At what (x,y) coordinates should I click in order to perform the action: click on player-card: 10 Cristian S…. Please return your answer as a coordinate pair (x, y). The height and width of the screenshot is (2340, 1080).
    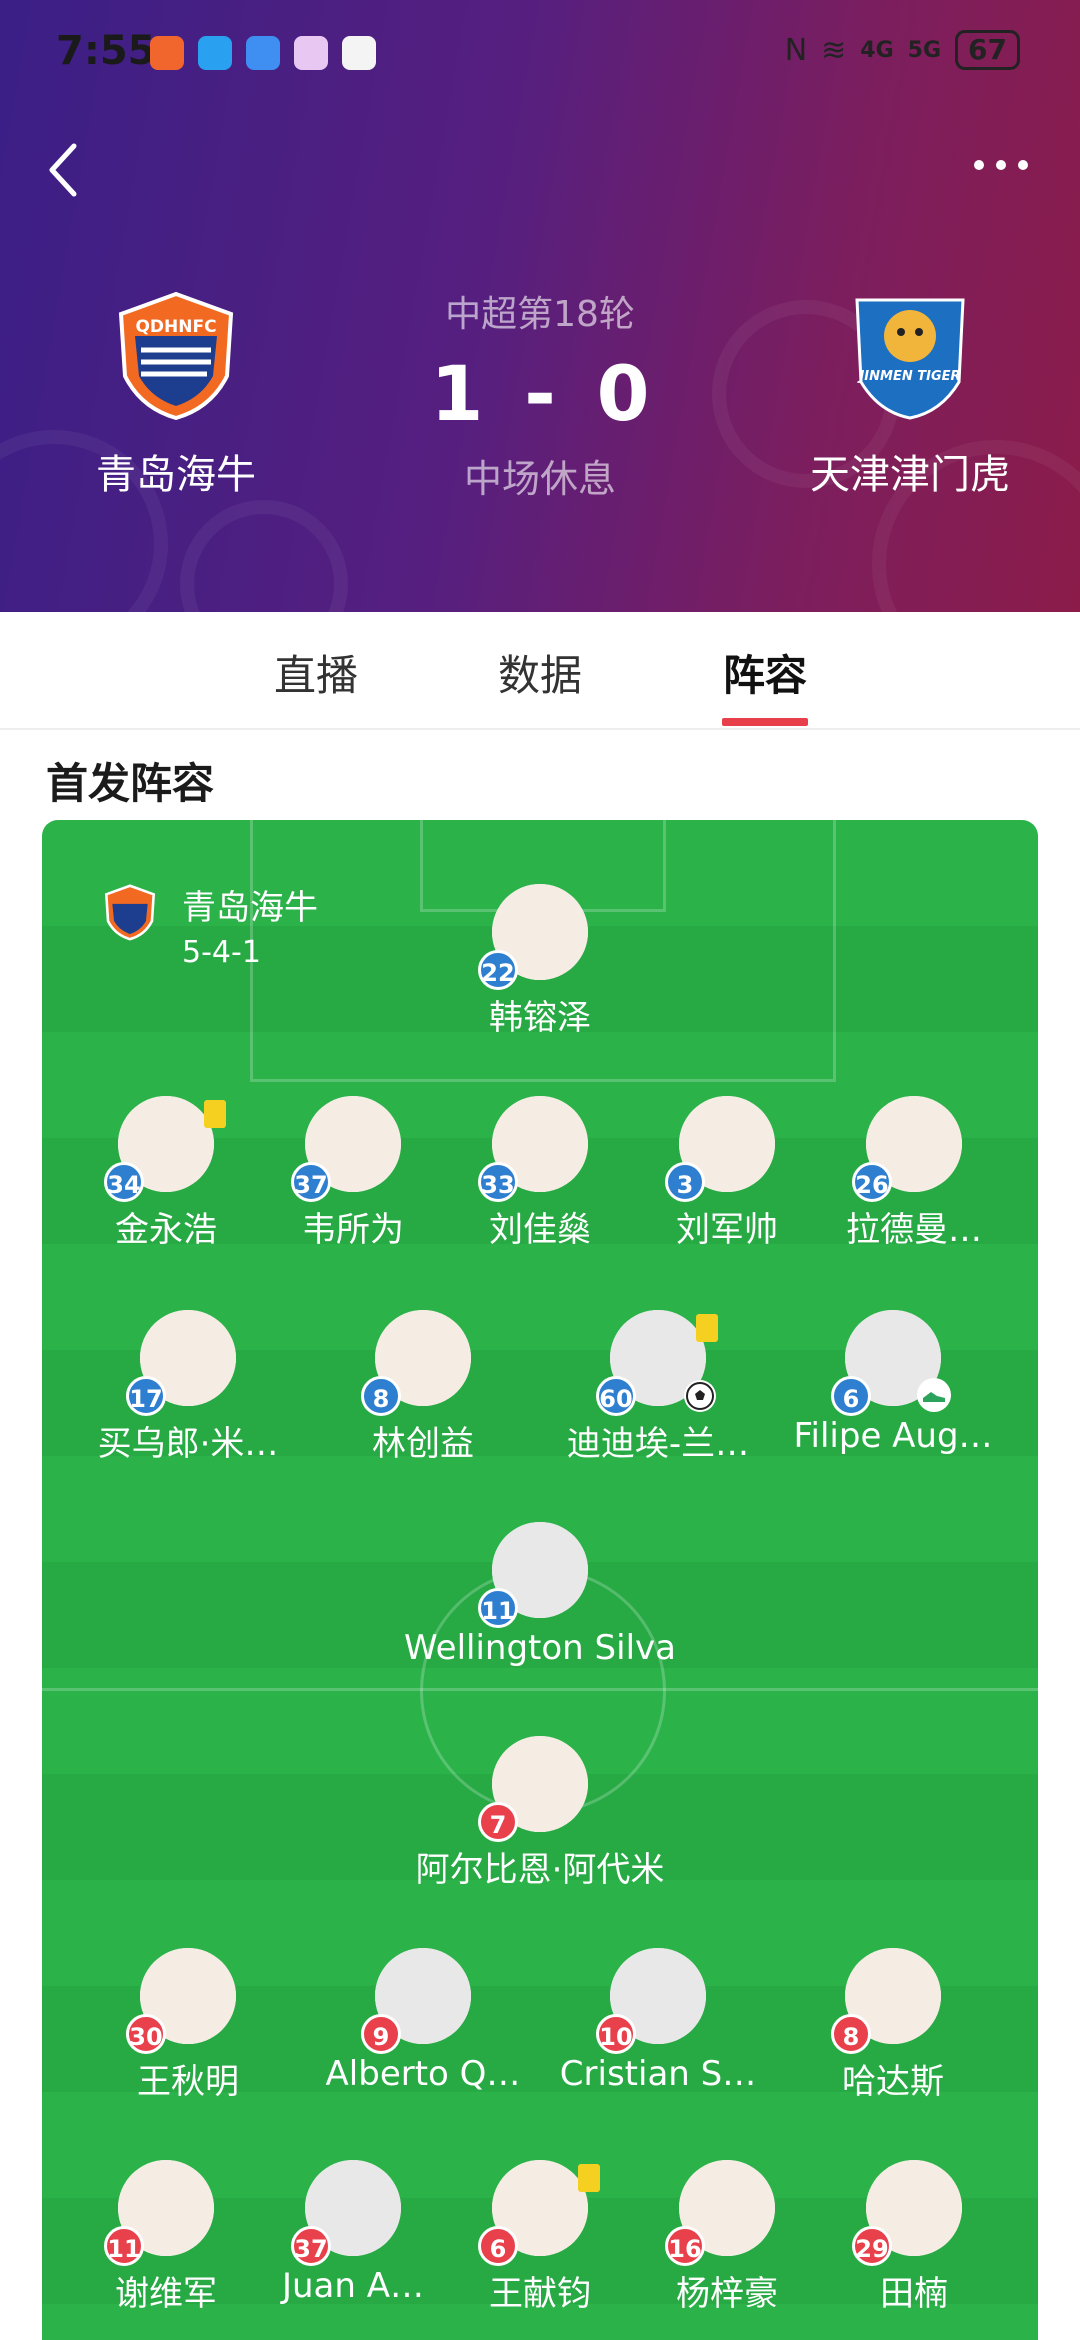
    Looking at the image, I should click on (658, 2021).